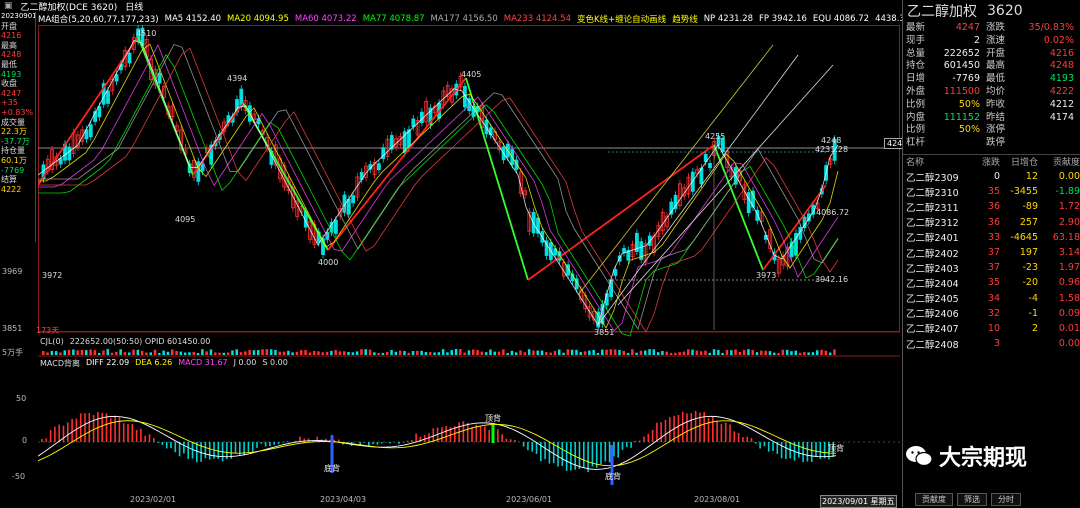 This screenshot has height=508, width=1080. What do you see at coordinates (1059, 161) in the screenshot?
I see `col-contribution: 贡献度` at bounding box center [1059, 161].